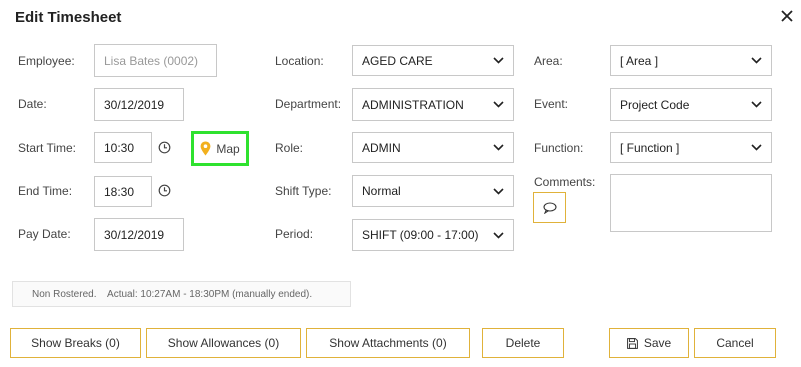  Describe the element at coordinates (650, 147) in the screenshot. I see `function-value: [ Function ]` at that location.